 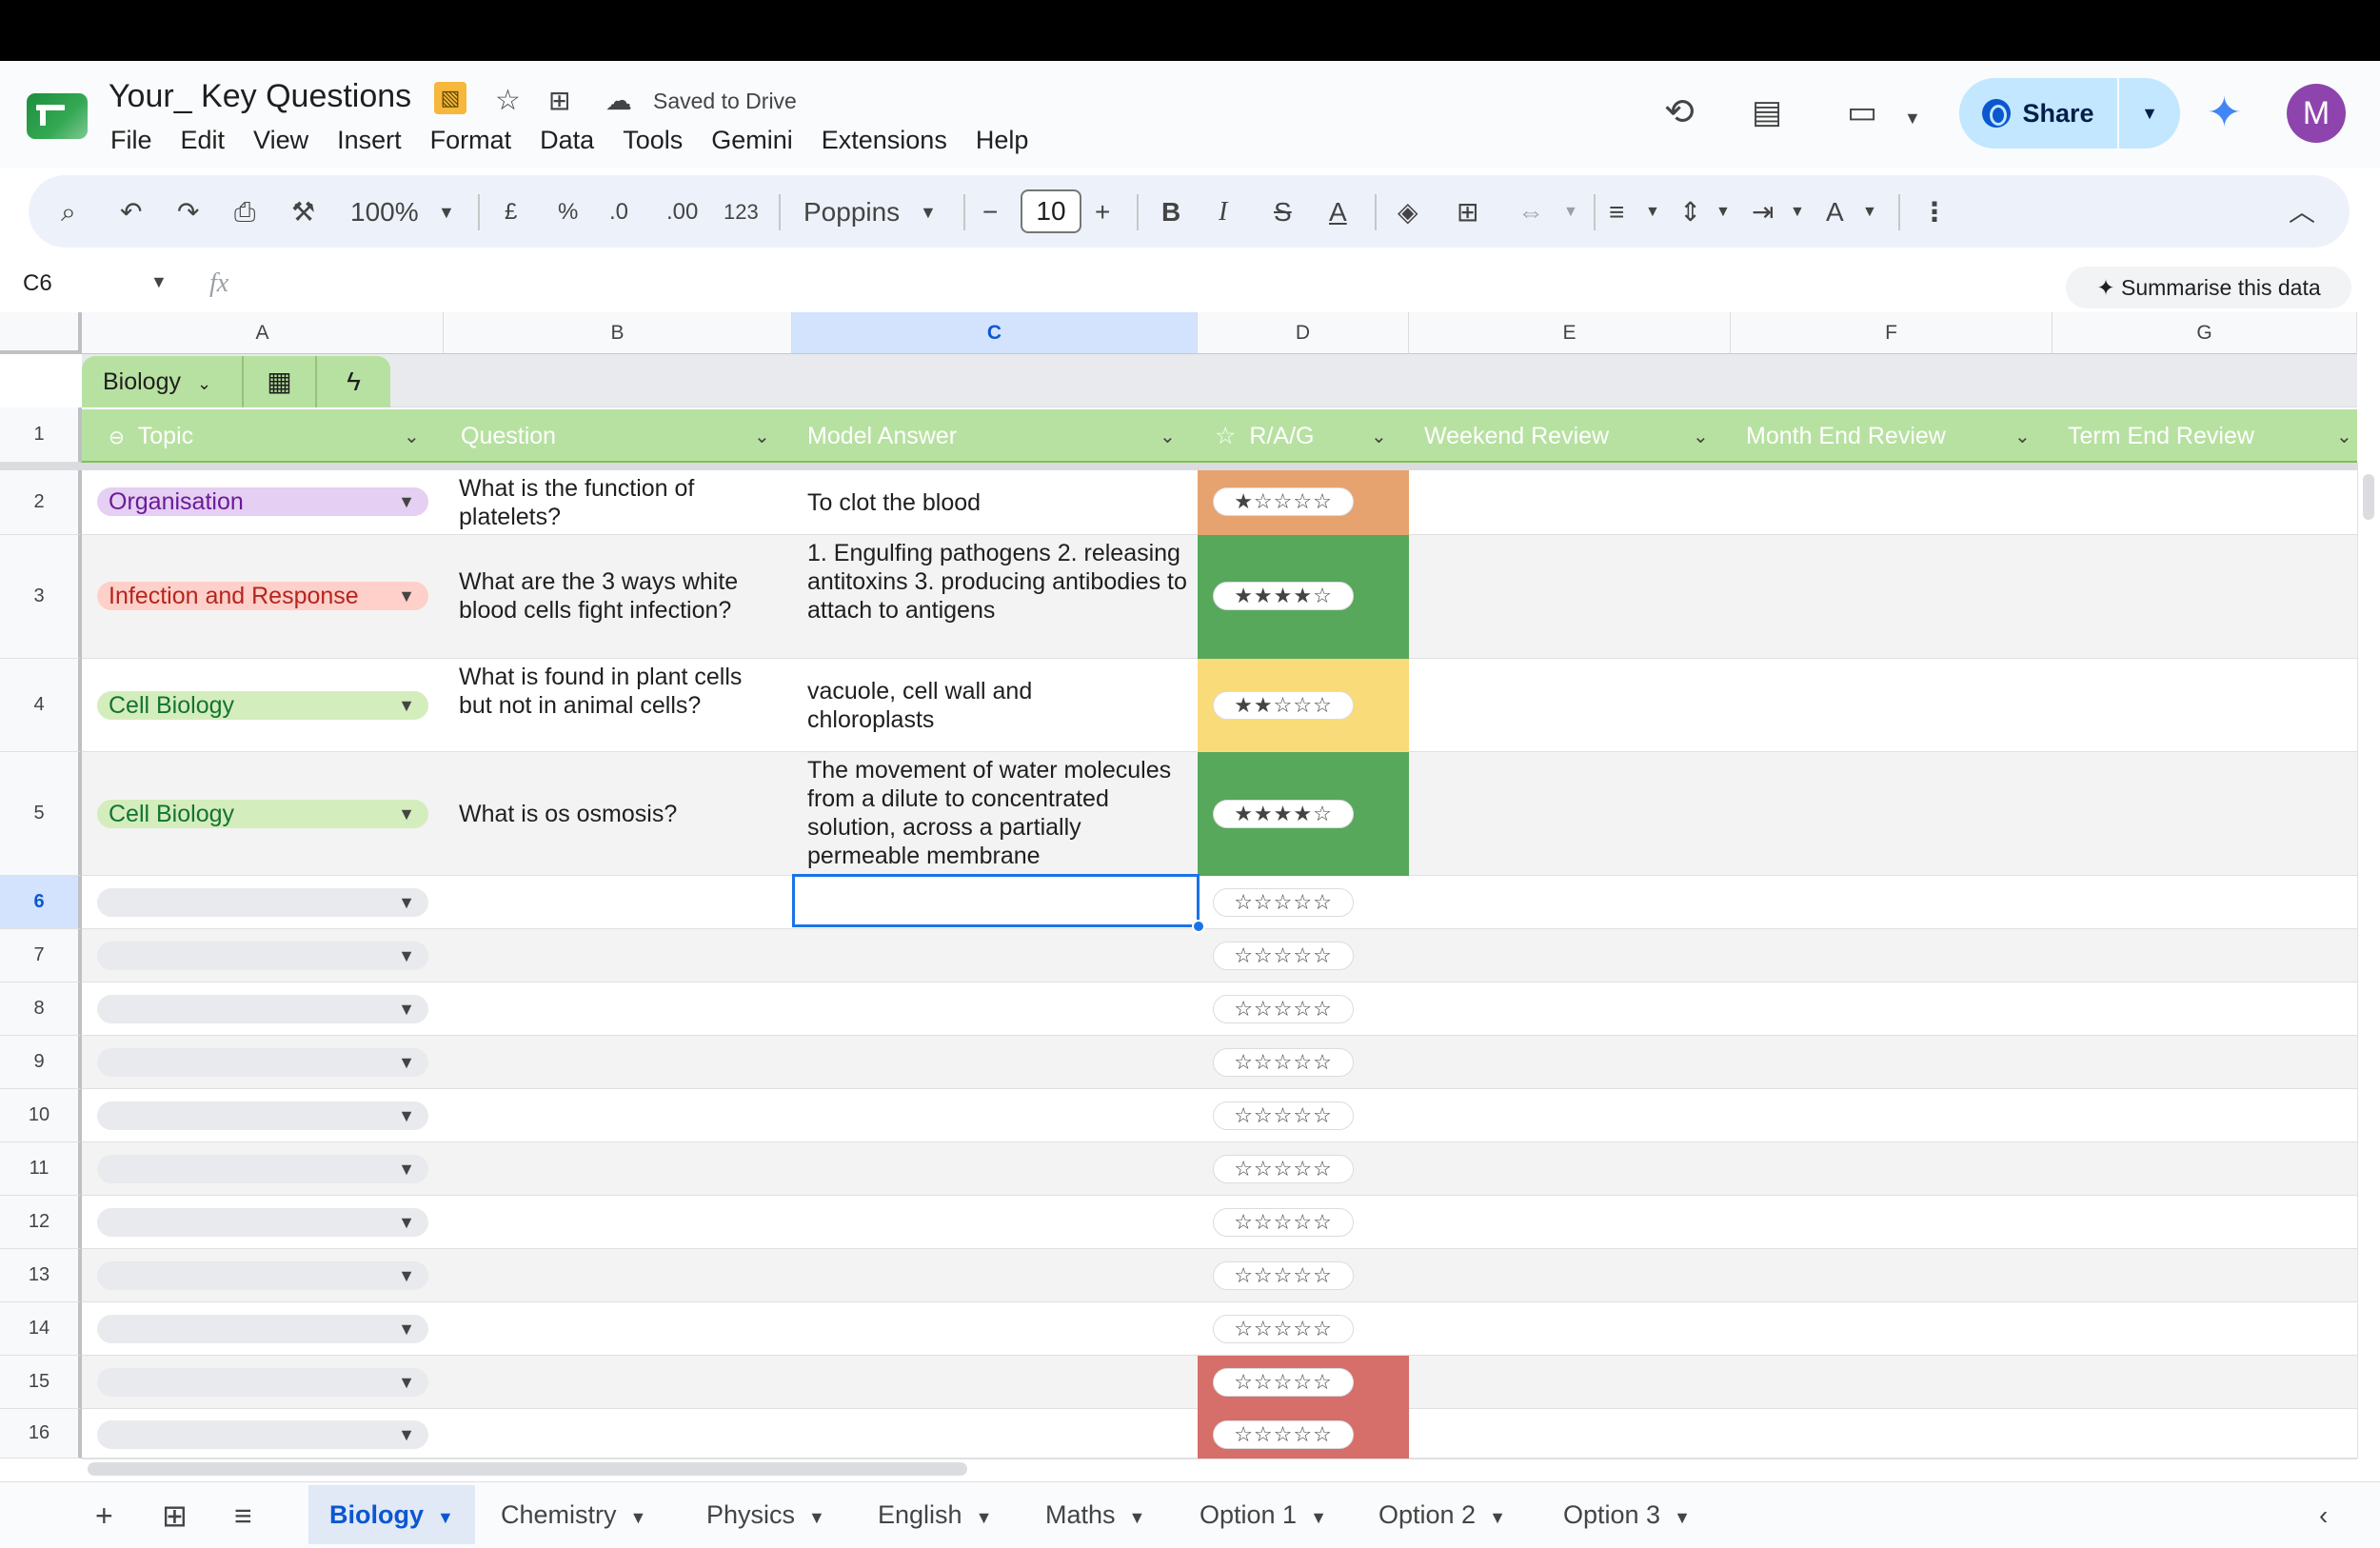 What do you see at coordinates (280, 142) in the screenshot?
I see `menu-view: View` at bounding box center [280, 142].